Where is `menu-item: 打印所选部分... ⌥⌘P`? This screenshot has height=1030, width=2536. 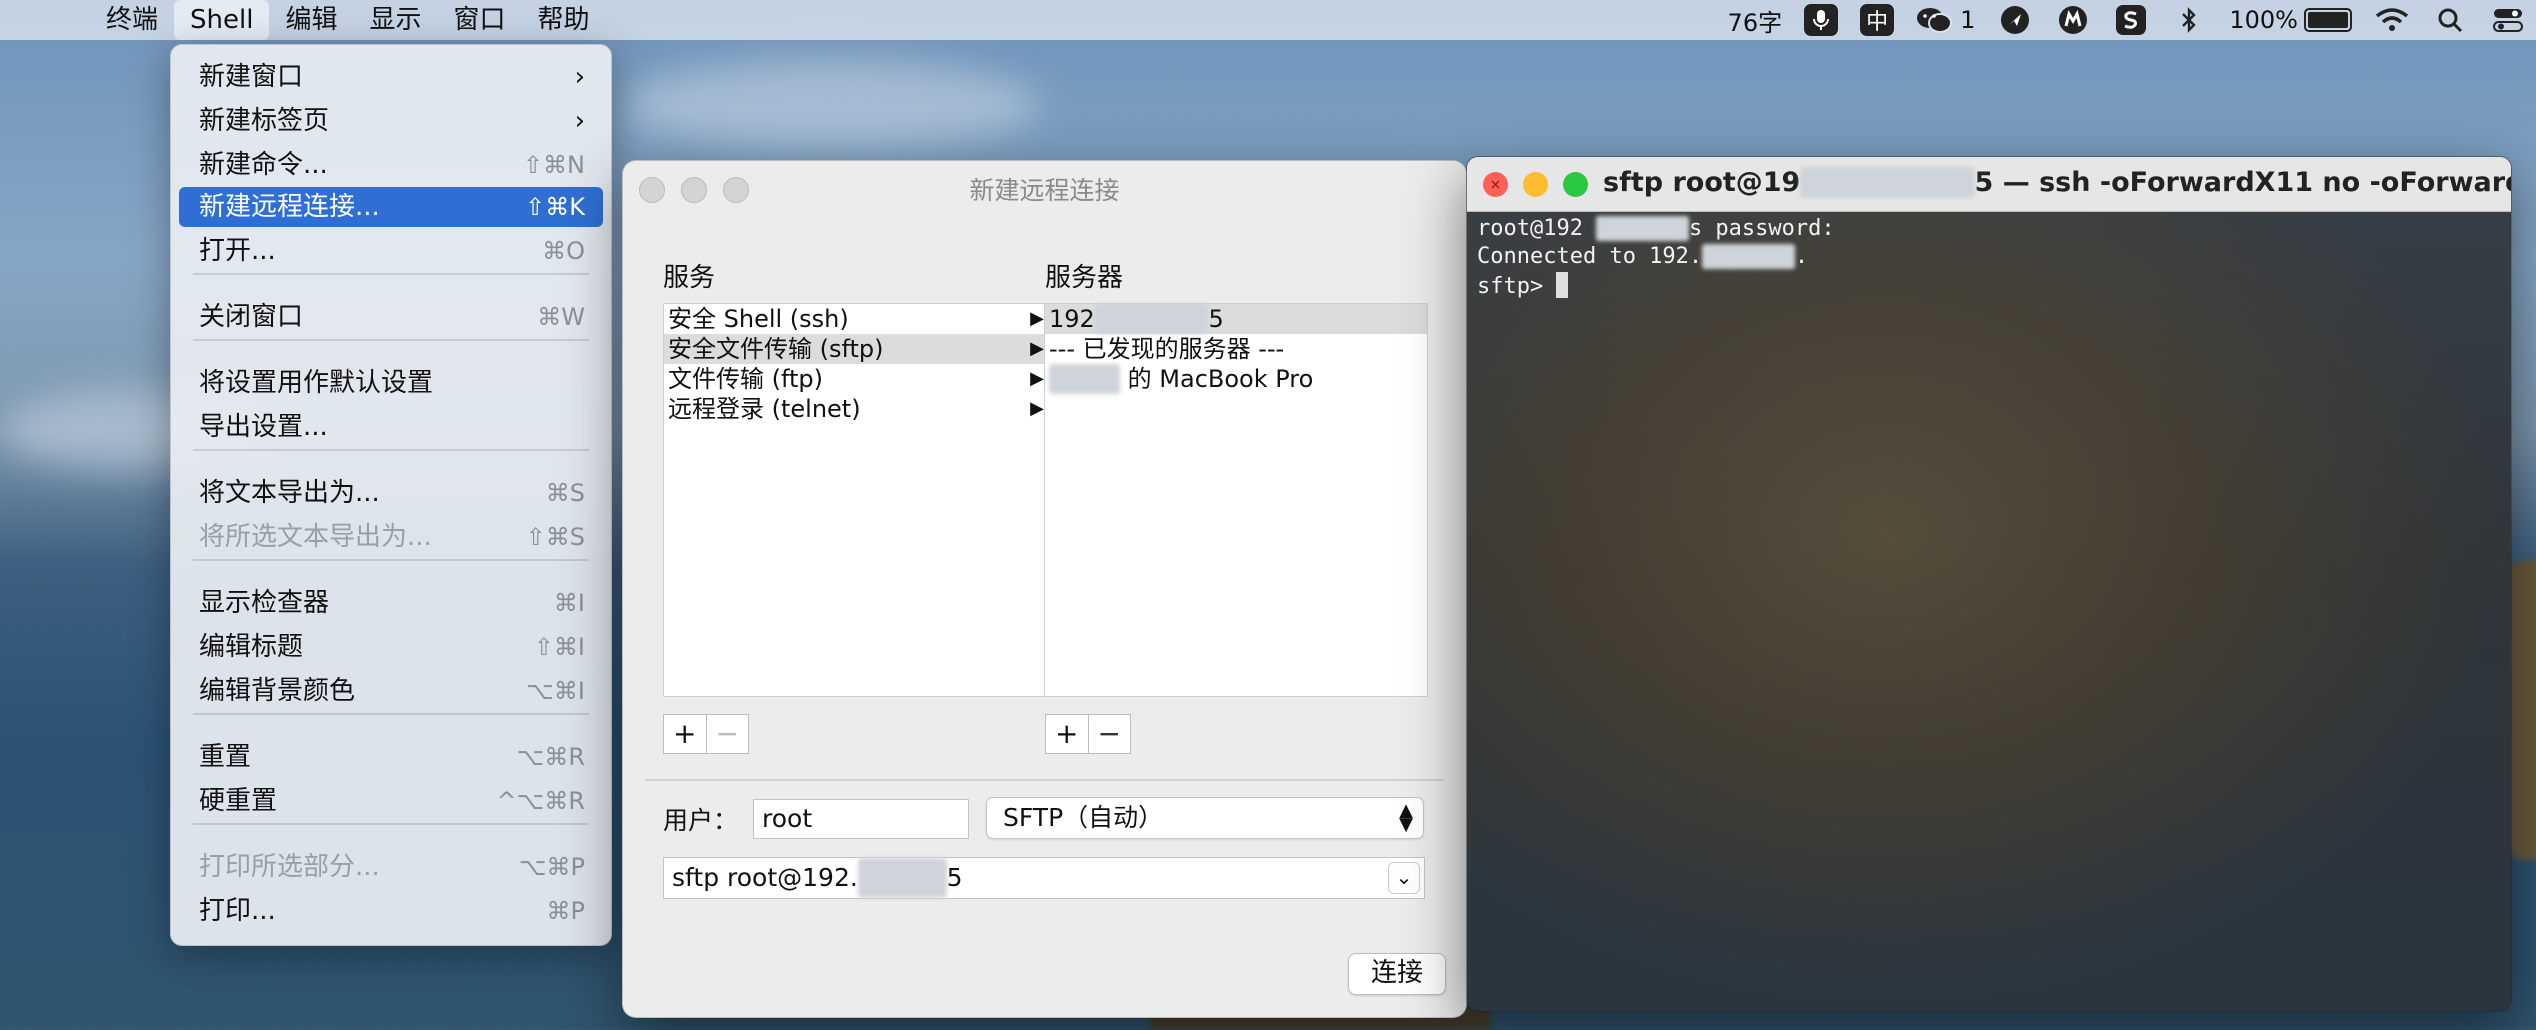 menu-item: 打印所选部分... ⌥⌘P is located at coordinates (391, 867).